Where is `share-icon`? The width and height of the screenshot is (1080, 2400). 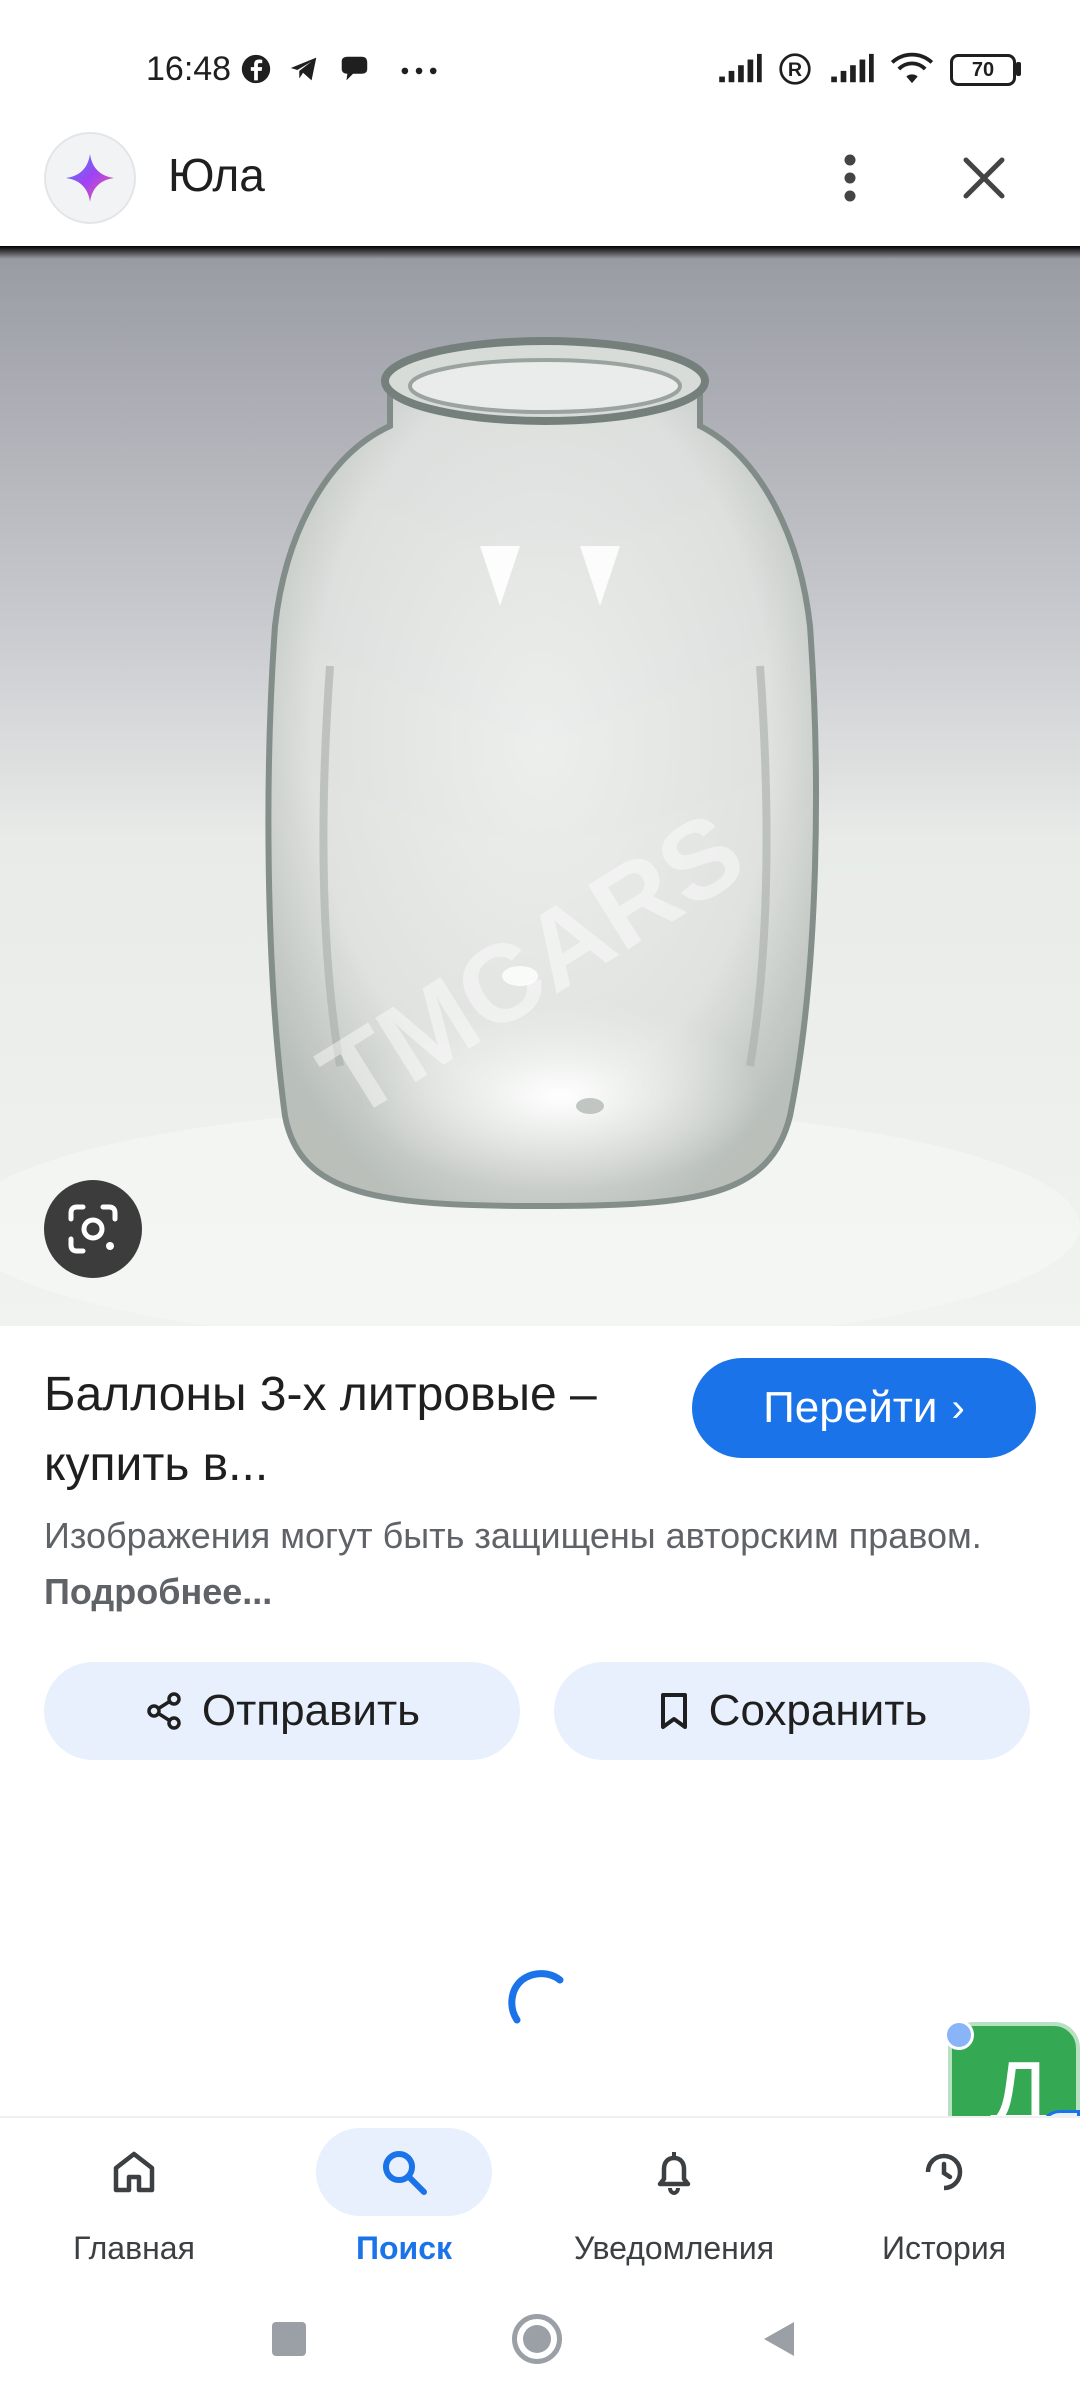
share-icon is located at coordinates (164, 1711).